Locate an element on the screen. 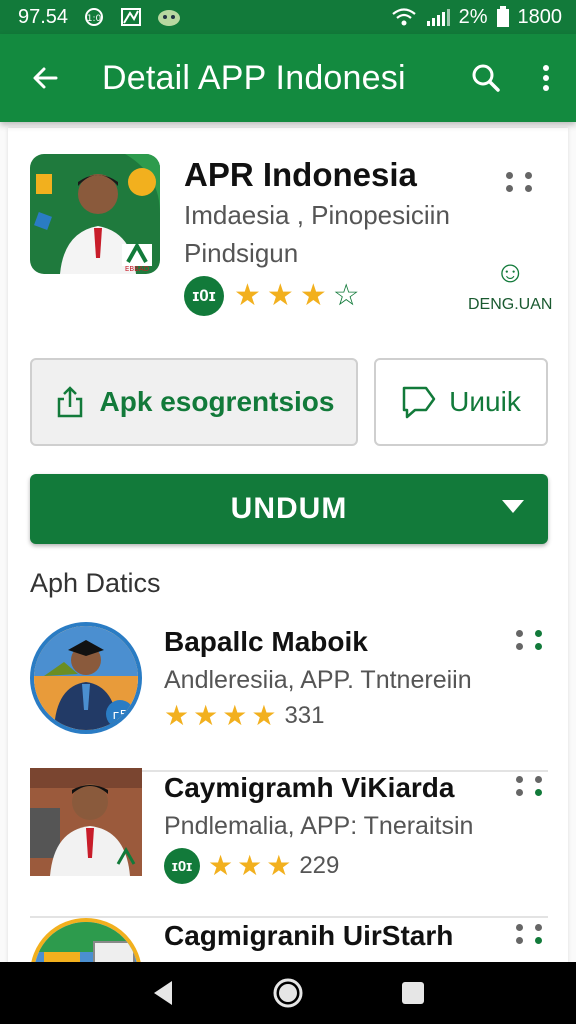 Image resolution: width=576 pixels, height=1024 pixels. rating-count: 331 is located at coordinates (304, 715).